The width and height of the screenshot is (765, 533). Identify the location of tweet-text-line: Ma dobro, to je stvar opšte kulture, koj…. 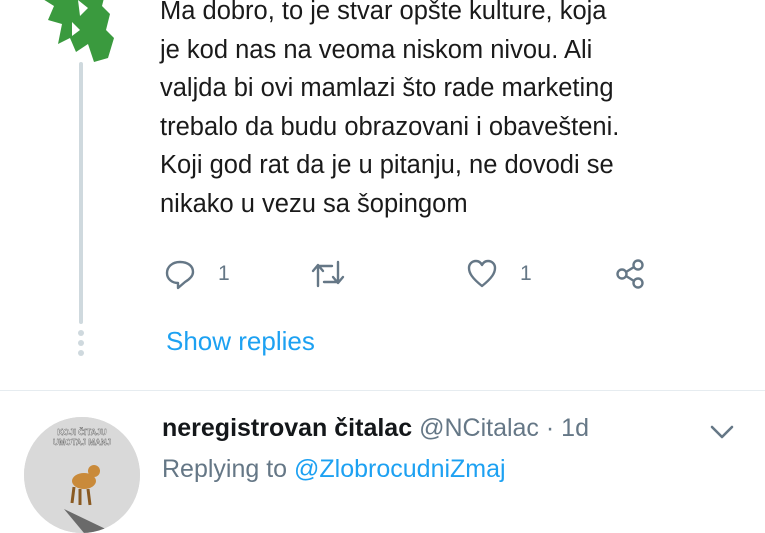
(383, 12).